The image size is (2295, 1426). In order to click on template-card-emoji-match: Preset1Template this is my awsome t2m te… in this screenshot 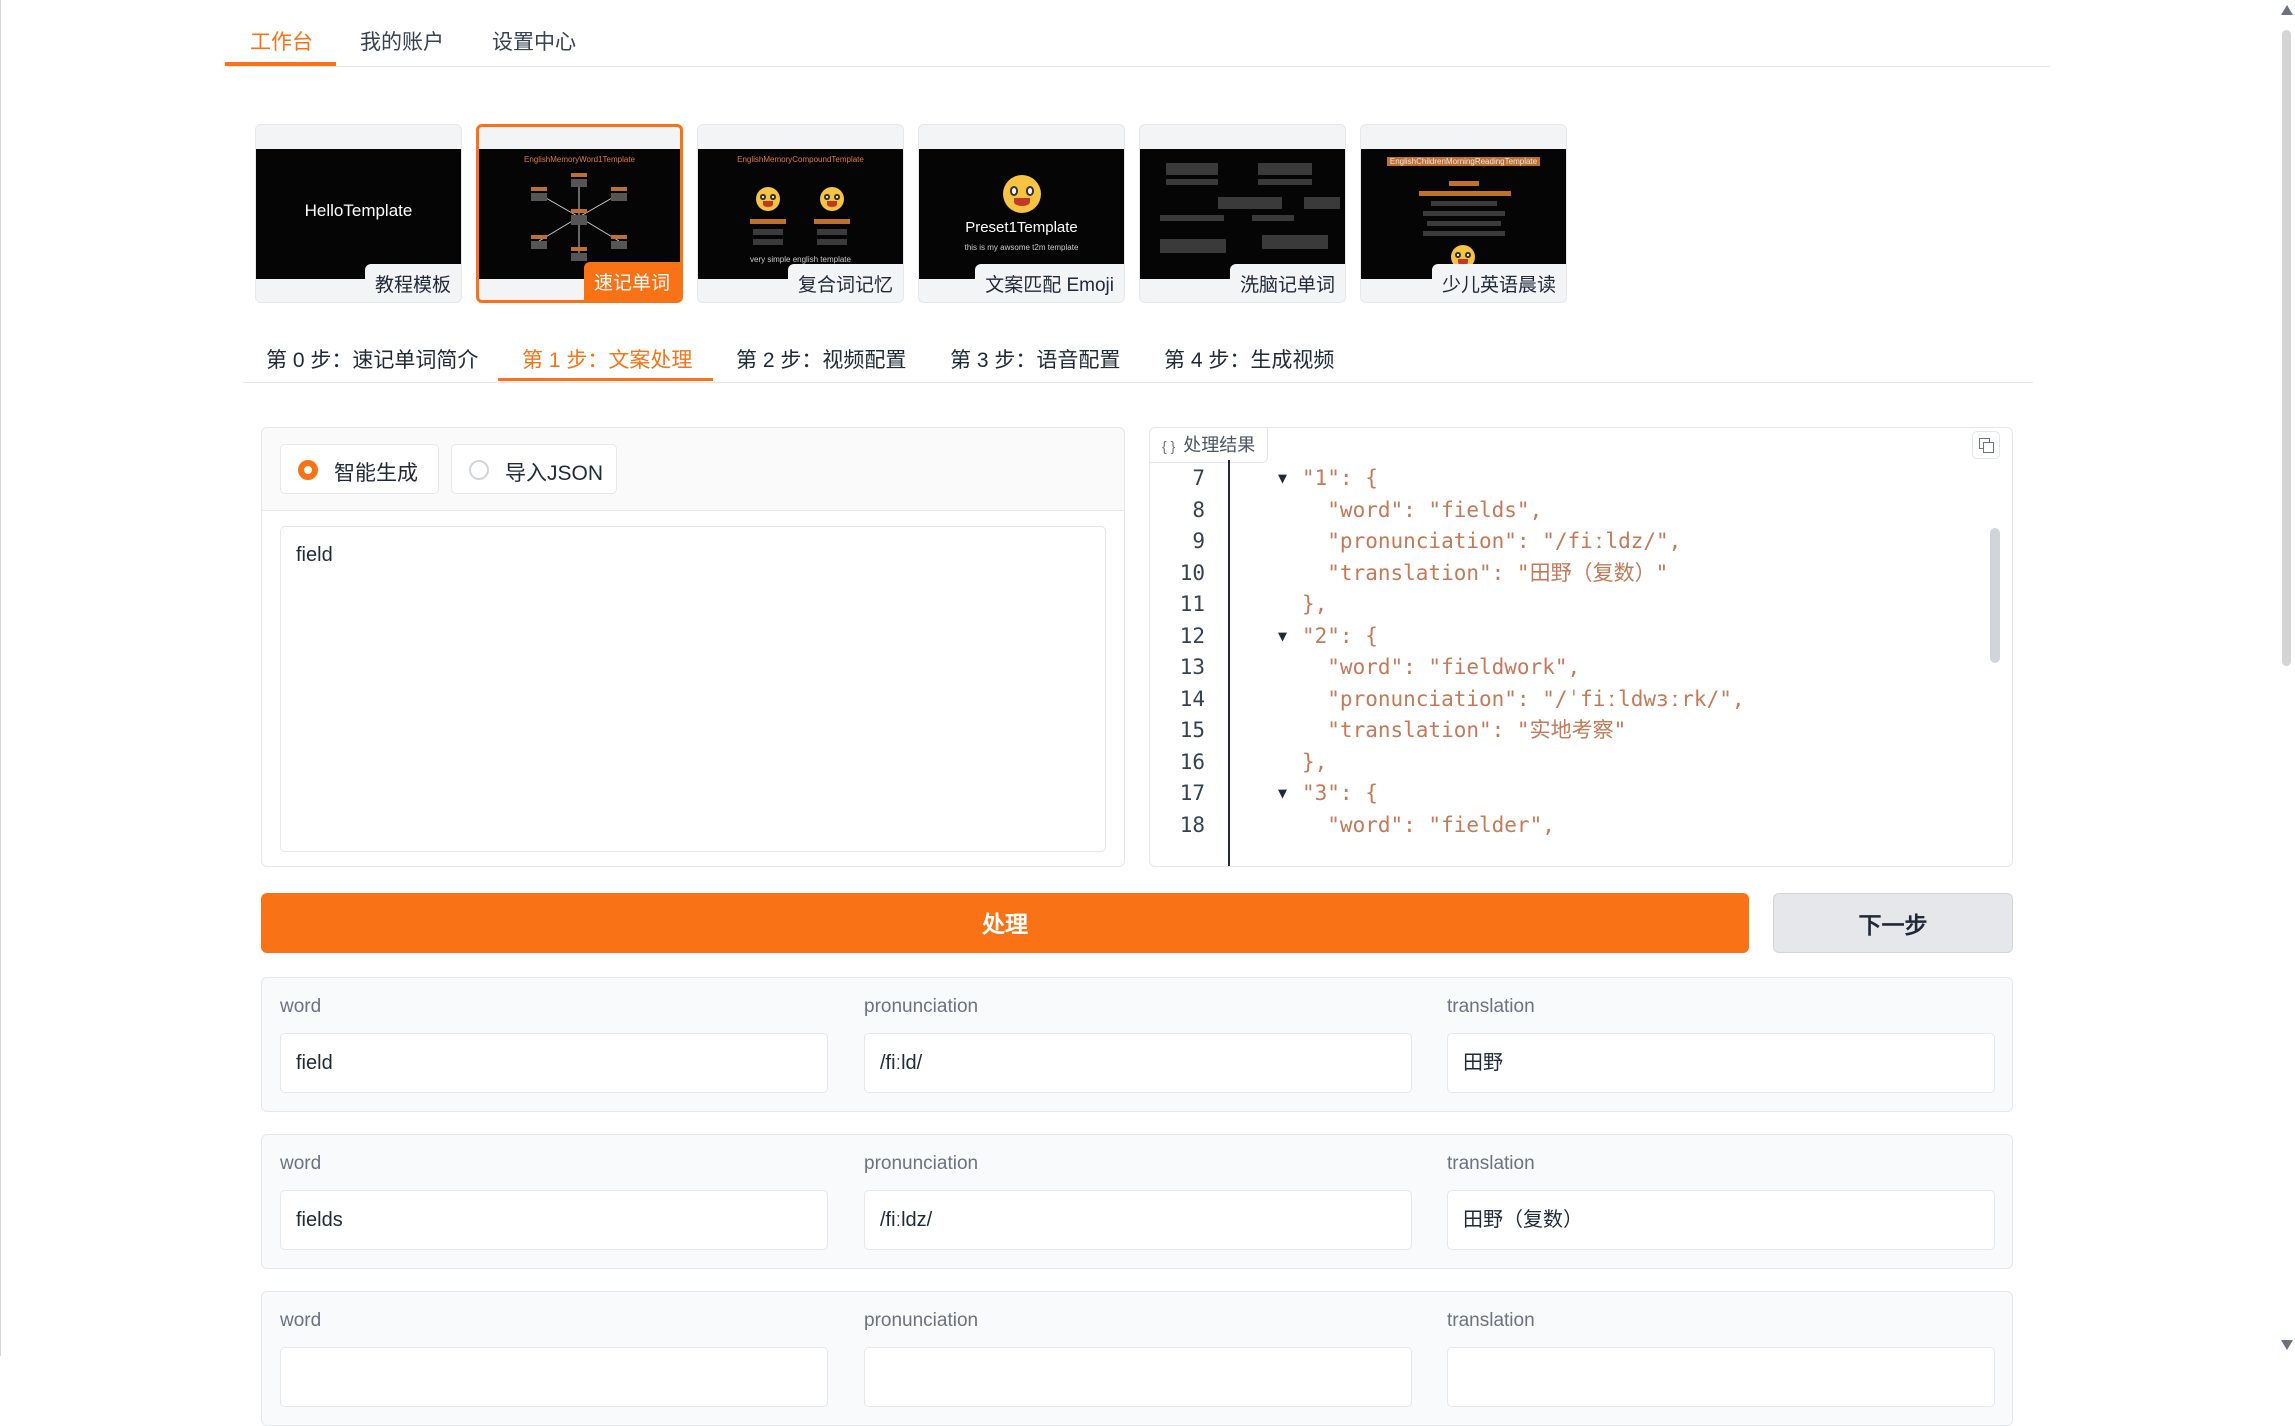, I will do `click(1021, 213)`.